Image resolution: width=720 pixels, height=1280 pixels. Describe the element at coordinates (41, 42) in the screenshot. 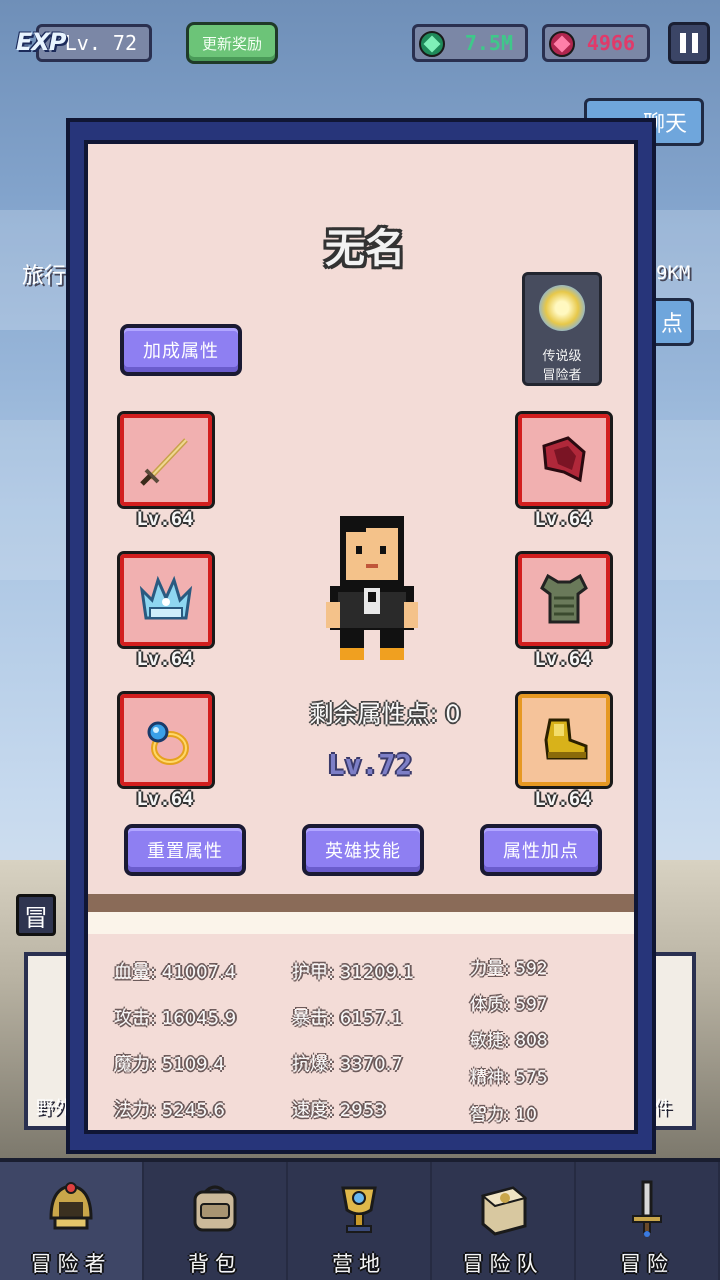

I see `exp-logo: EXP` at that location.